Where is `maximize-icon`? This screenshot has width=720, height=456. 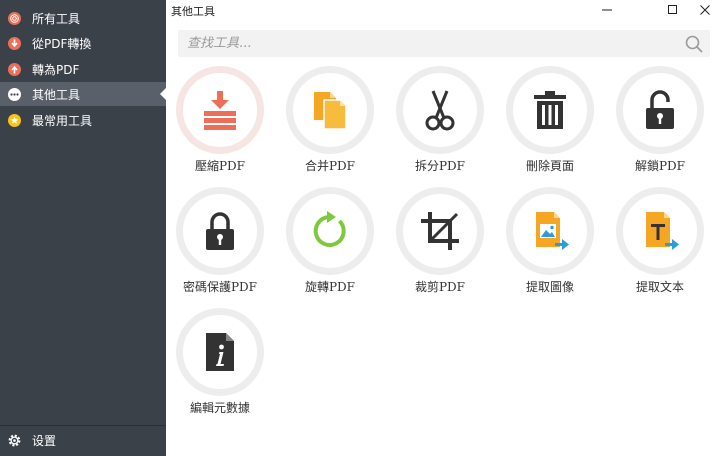
maximize-icon is located at coordinates (672, 9).